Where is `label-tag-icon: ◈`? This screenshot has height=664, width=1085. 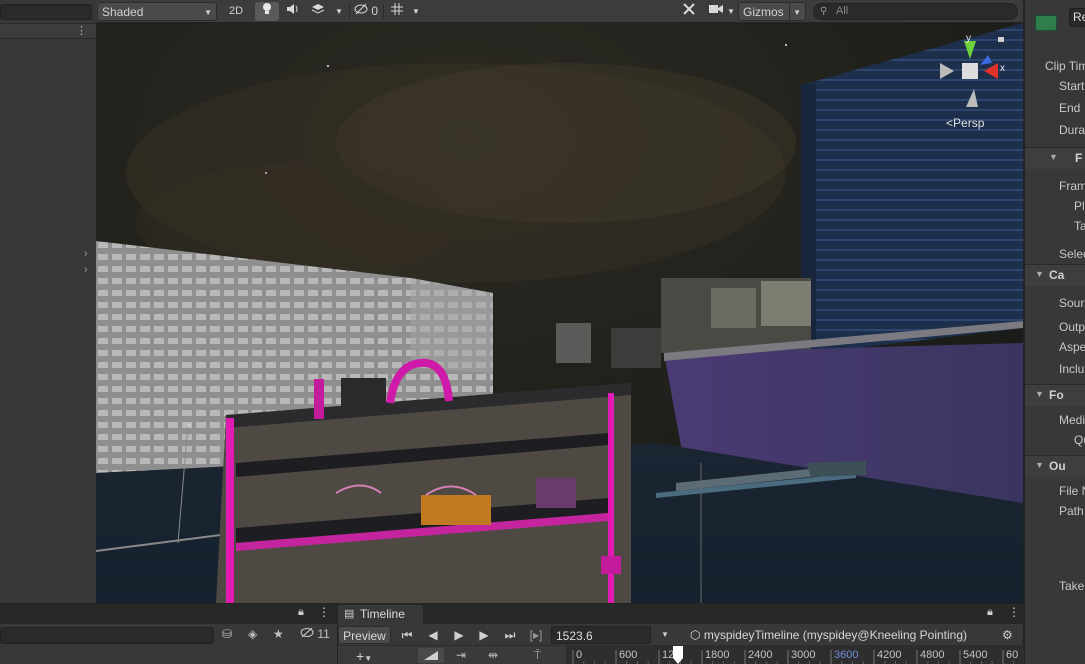 label-tag-icon: ◈ is located at coordinates (252, 634).